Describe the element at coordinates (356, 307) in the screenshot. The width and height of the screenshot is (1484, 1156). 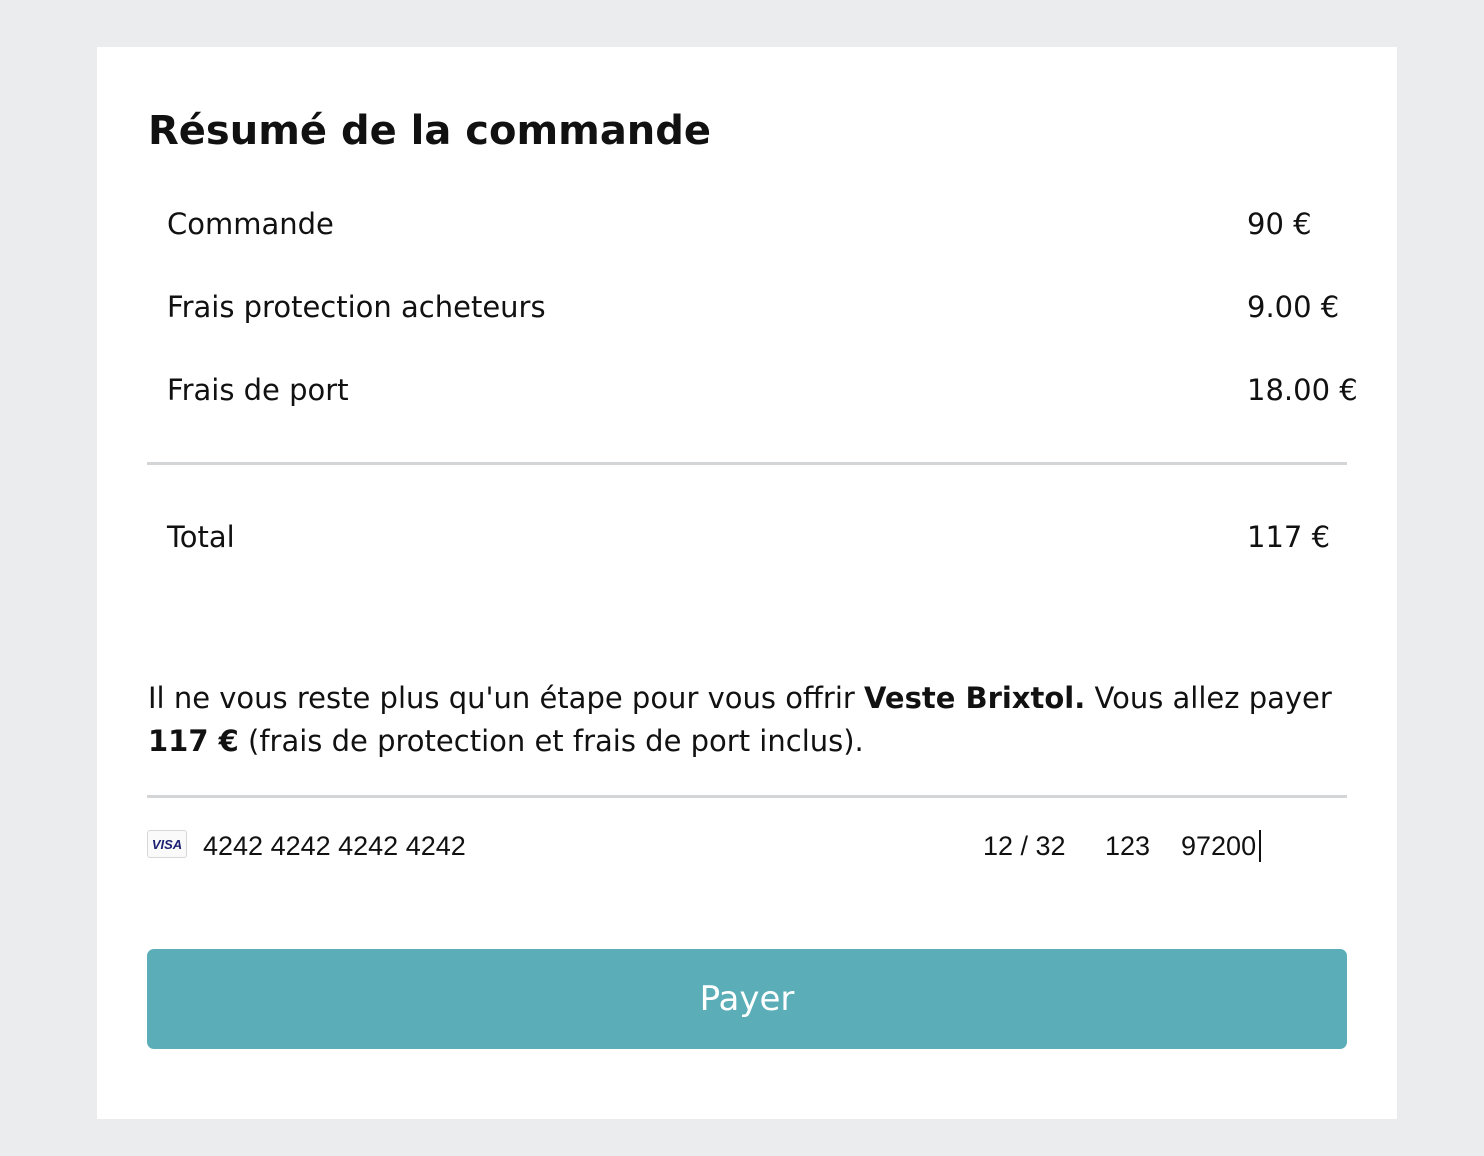
I see `row-label: Frais protection acheteurs` at that location.